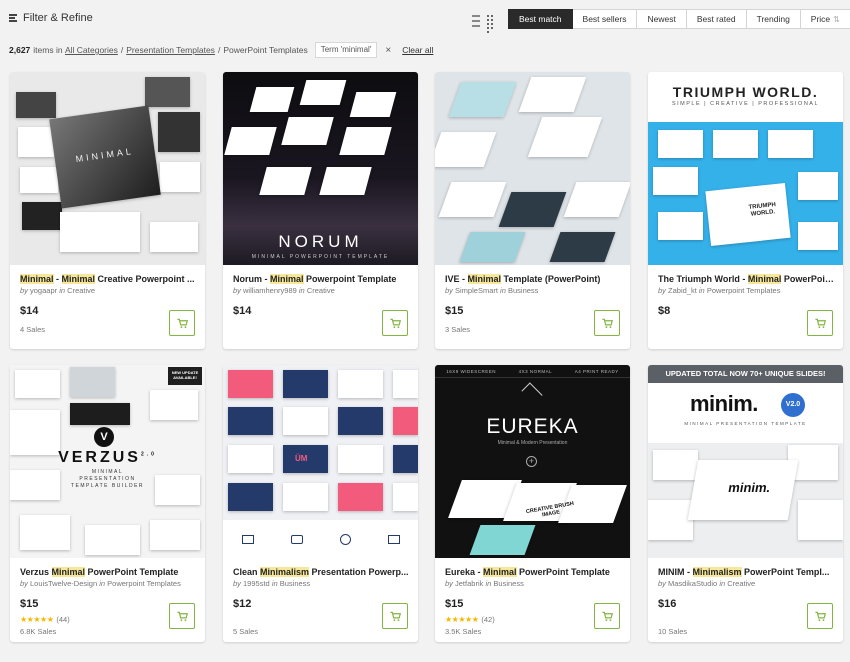 Image resolution: width=850 pixels, height=662 pixels. I want to click on thumb-title: VERZUS, so click(99, 457).